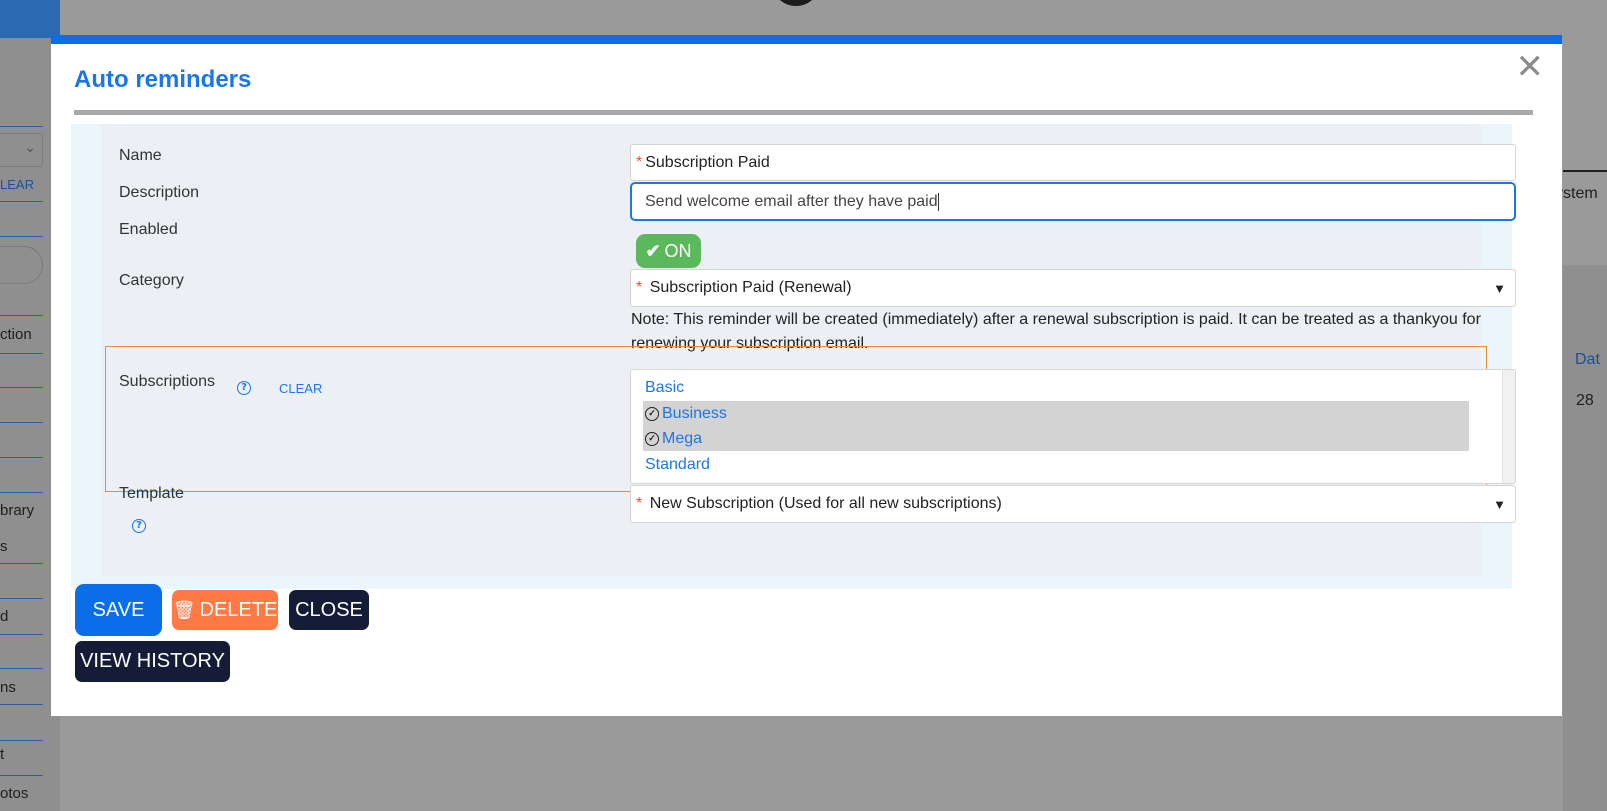 The height and width of the screenshot is (811, 1607). What do you see at coordinates (677, 464) in the screenshot?
I see `option-label: Standard` at bounding box center [677, 464].